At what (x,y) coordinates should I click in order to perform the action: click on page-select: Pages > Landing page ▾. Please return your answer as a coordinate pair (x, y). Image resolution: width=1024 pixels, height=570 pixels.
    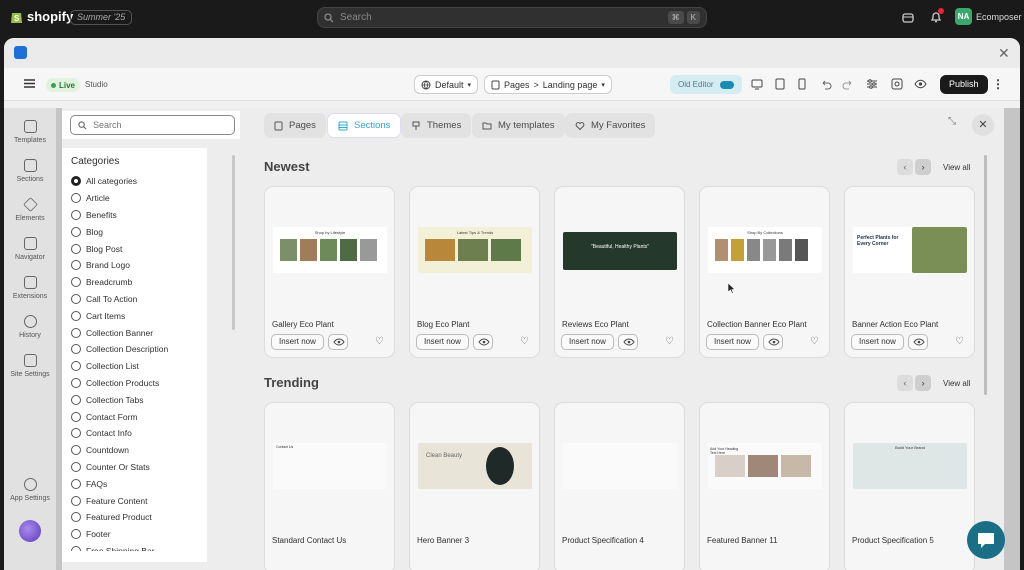
    Looking at the image, I should click on (548, 84).